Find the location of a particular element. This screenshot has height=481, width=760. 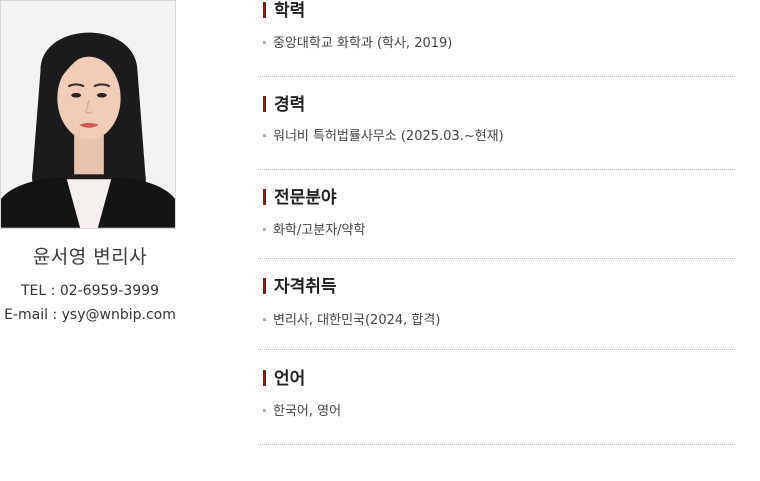

title-accent-bar is located at coordinates (264, 378).